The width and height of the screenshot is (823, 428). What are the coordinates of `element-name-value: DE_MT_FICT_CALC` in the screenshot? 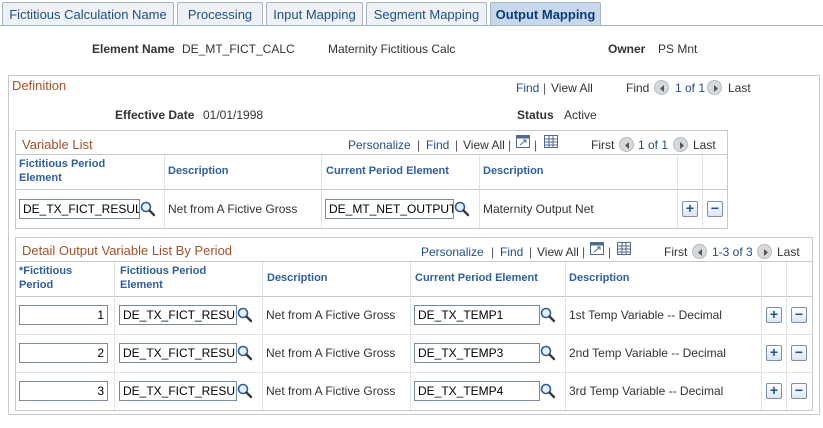 It's located at (238, 49).